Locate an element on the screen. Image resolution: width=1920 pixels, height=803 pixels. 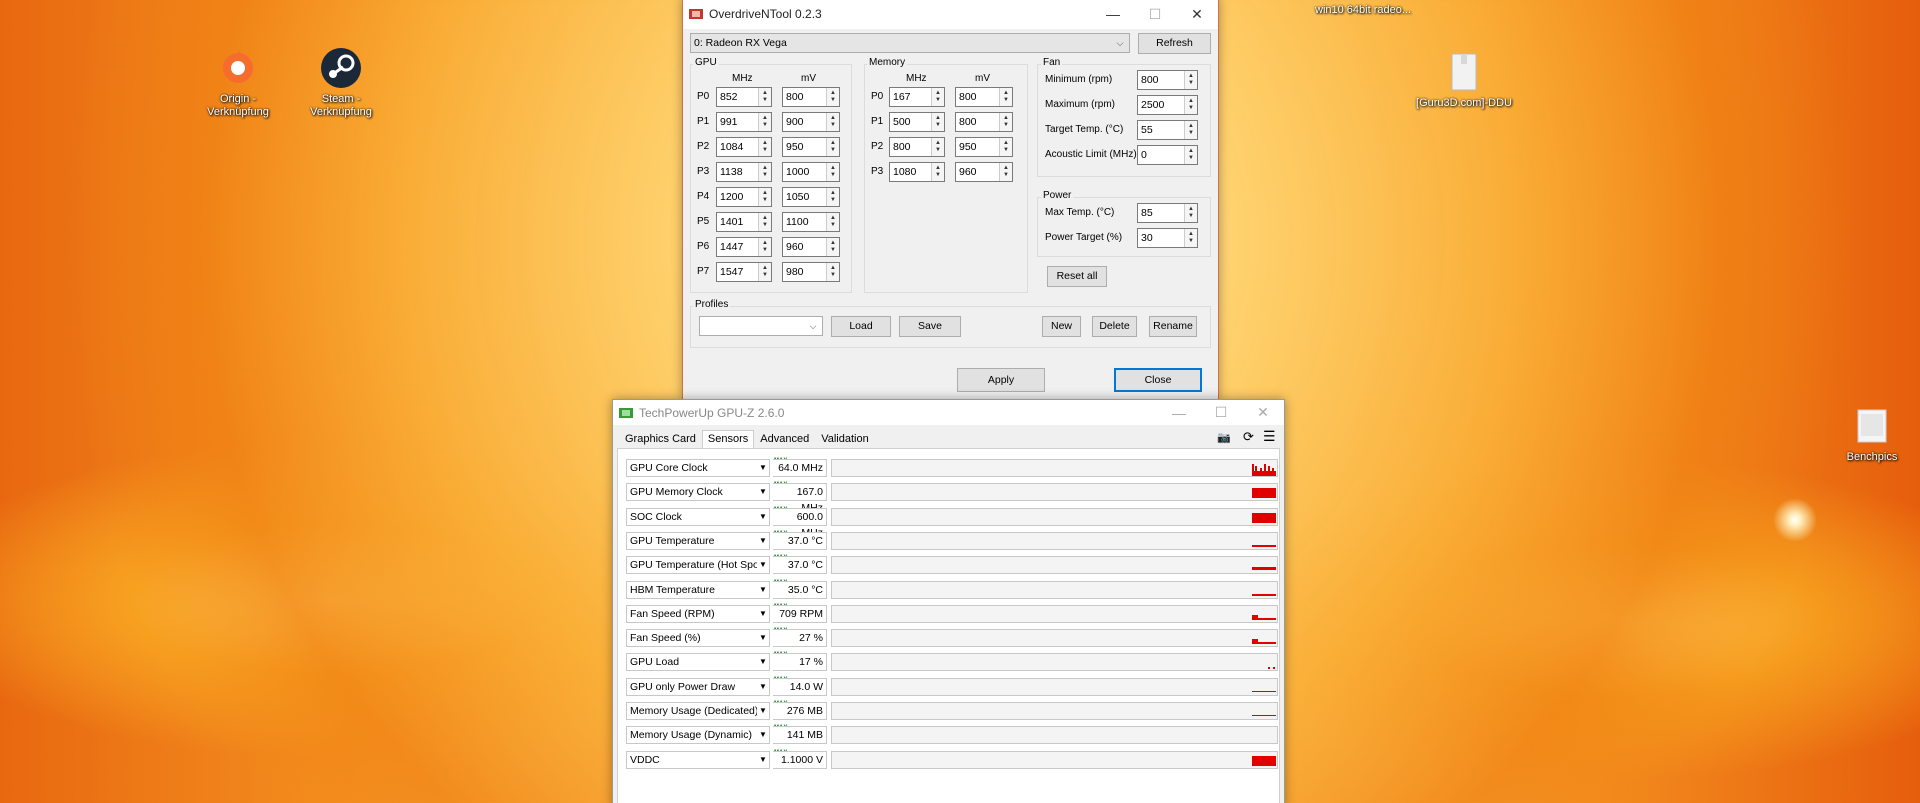
gpu-mhz-input: 1200 ▲ ▼ is located at coordinates (744, 197).